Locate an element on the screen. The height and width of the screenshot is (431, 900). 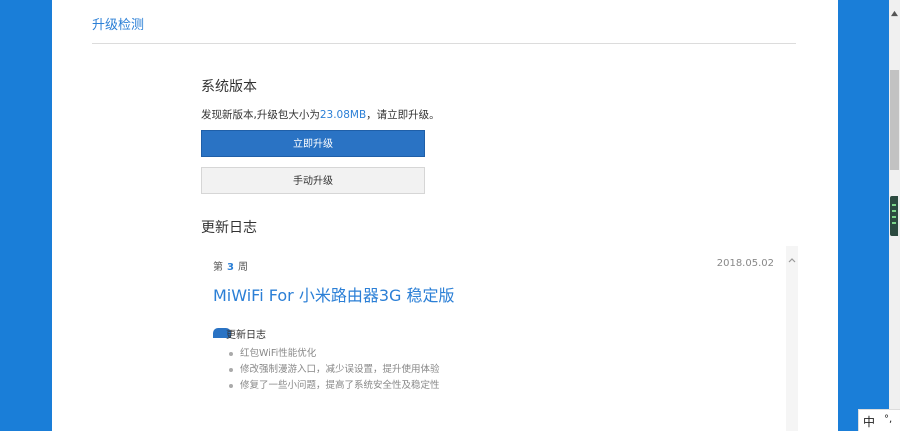
system-version-heading: 系统版本 is located at coordinates (229, 87).